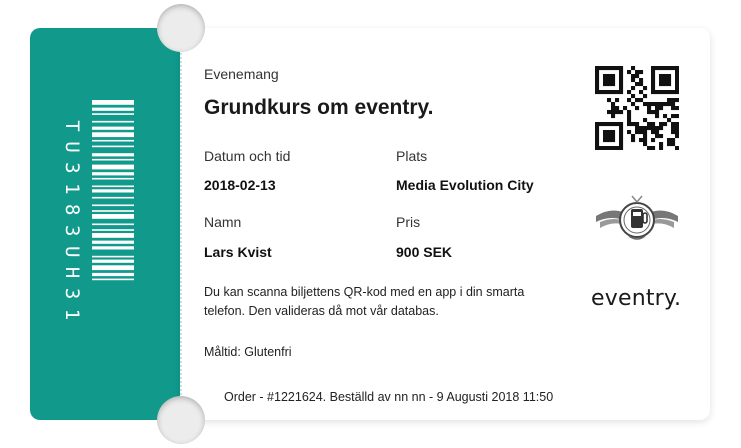 This screenshot has height=448, width=741. What do you see at coordinates (241, 74) in the screenshot?
I see `event-label: Evenemang` at bounding box center [241, 74].